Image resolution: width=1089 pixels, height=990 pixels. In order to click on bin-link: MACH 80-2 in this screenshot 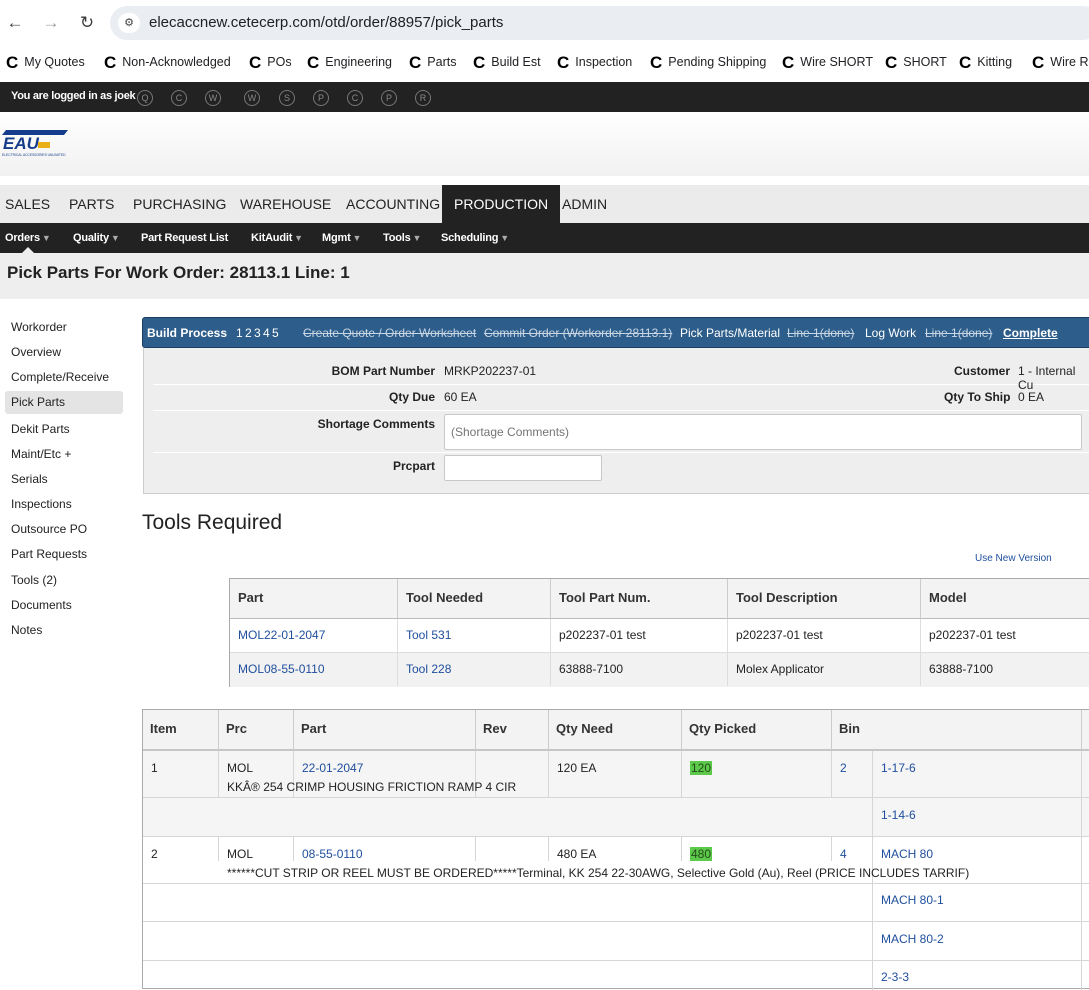, I will do `click(912, 939)`.